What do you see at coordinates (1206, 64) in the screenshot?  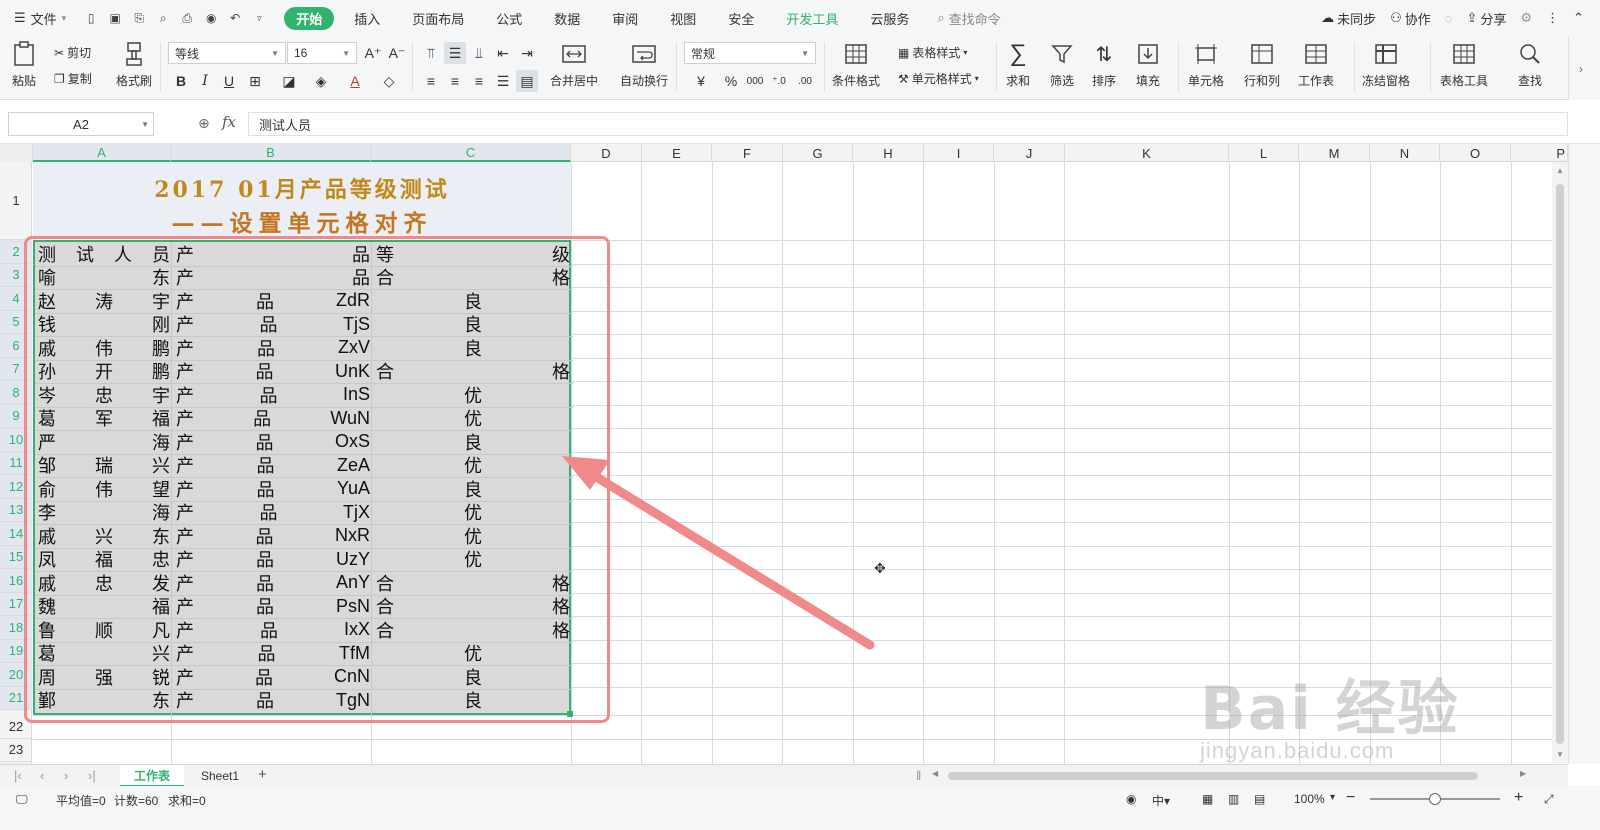 I see `cells-button: 单元格` at bounding box center [1206, 64].